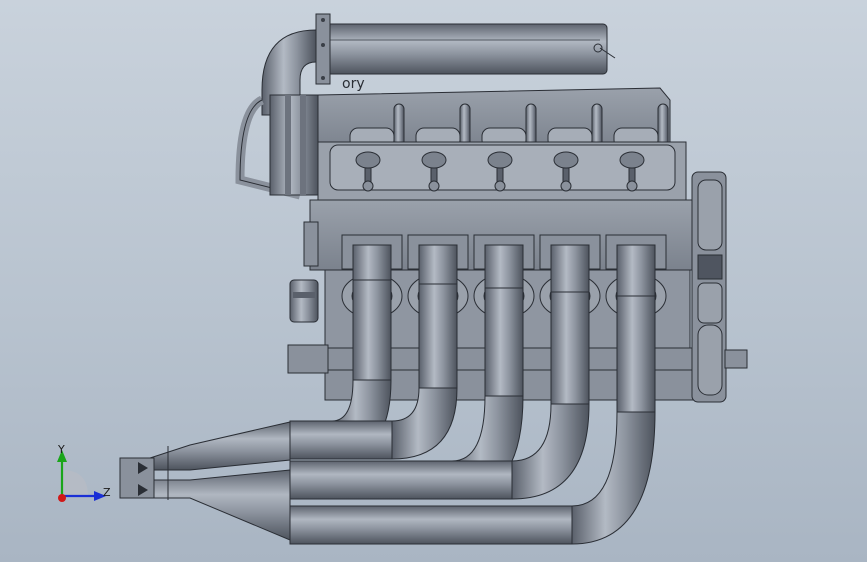  Describe the element at coordinates (304, 301) in the screenshot. I see `oil-filter` at that location.